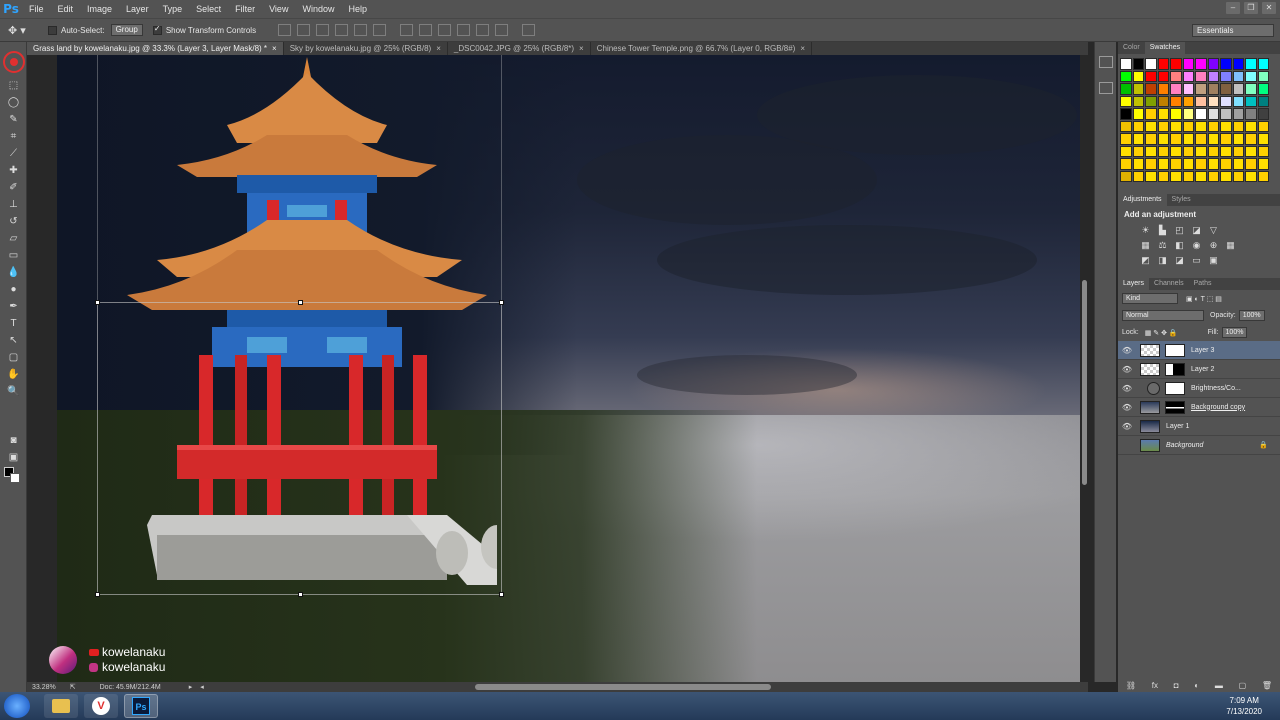 This screenshot has height=720, width=1280. What do you see at coordinates (529, 30) in the screenshot?
I see `auto-align-icon` at bounding box center [529, 30].